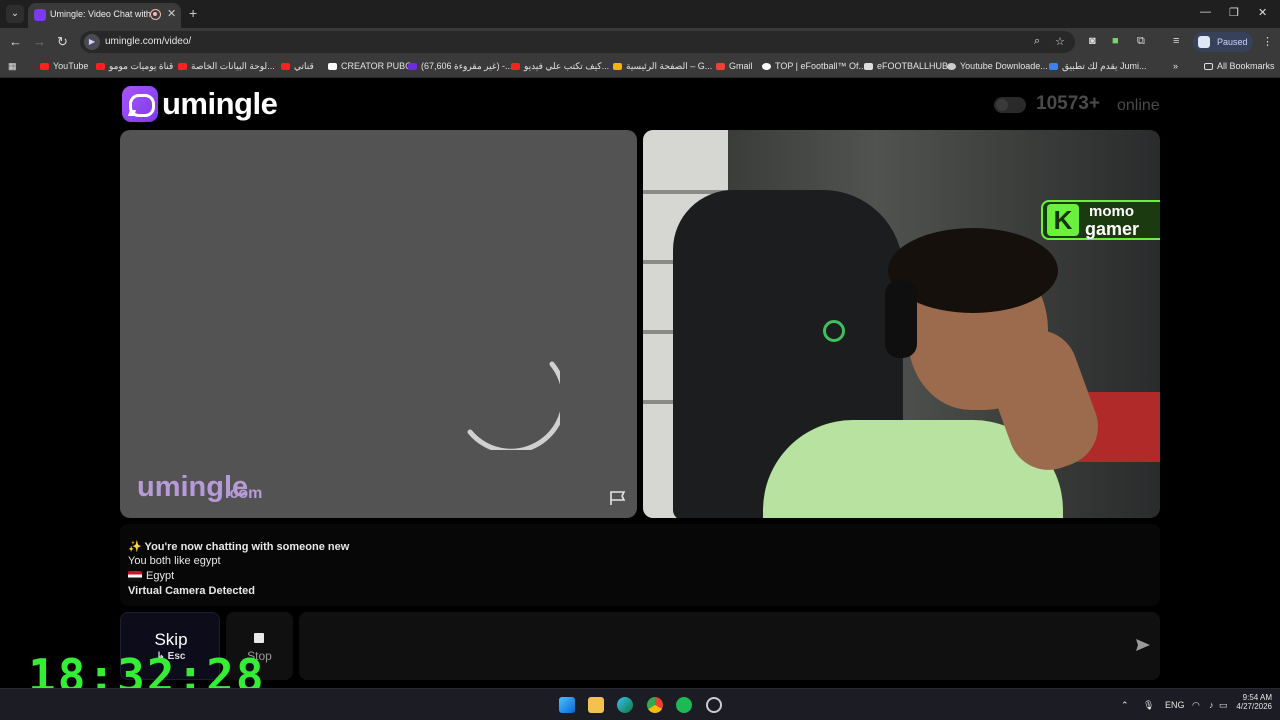 The image size is (1280, 720). What do you see at coordinates (1111, 211) in the screenshot?
I see `stream-logo-line1: momo` at bounding box center [1111, 211].